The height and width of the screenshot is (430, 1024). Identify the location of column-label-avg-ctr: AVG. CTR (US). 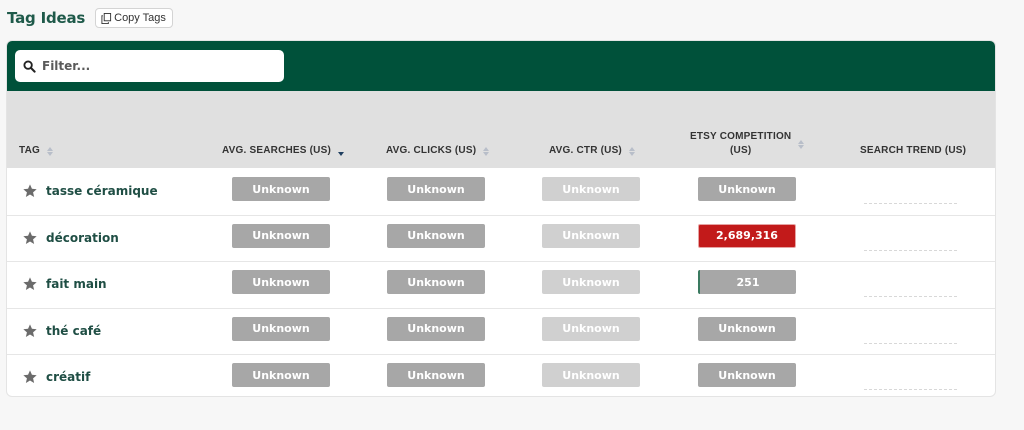
(585, 150).